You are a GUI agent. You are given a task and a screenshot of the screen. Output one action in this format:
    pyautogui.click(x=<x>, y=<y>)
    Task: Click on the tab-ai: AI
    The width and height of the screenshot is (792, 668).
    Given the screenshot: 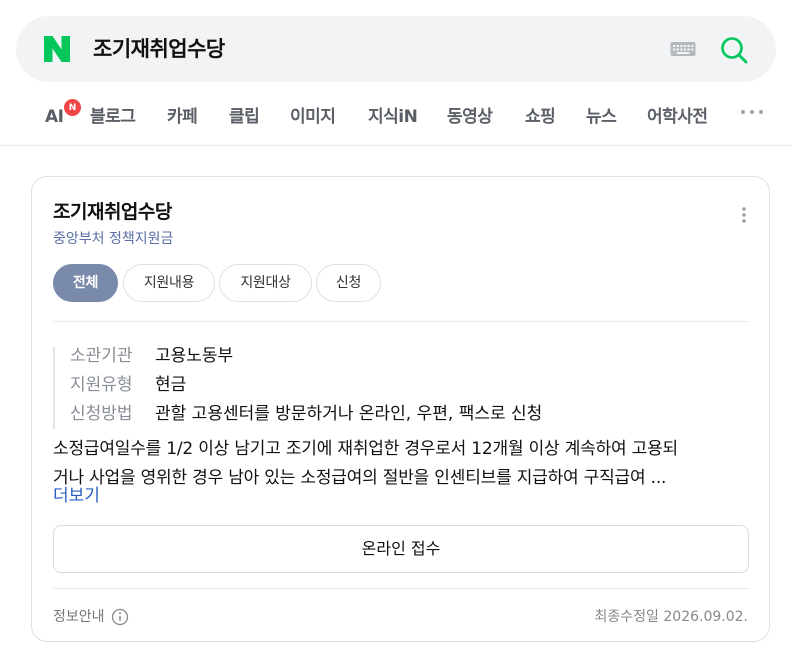 What is the action you would take?
    pyautogui.click(x=54, y=117)
    